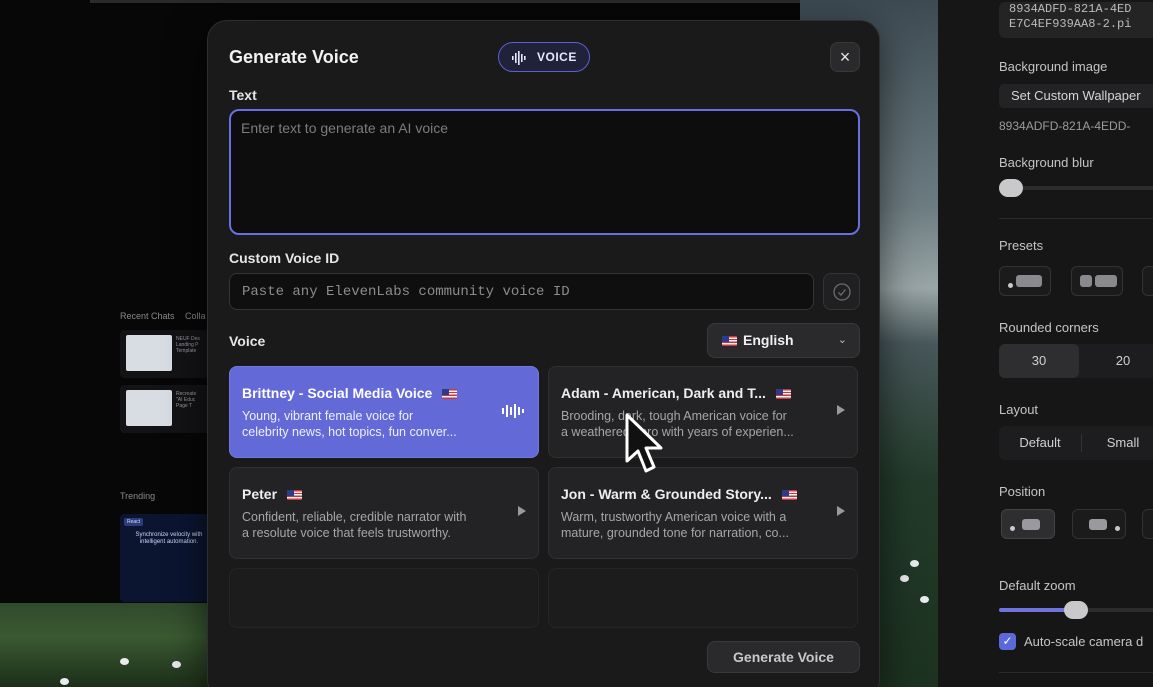  I want to click on close-button: ×, so click(845, 57).